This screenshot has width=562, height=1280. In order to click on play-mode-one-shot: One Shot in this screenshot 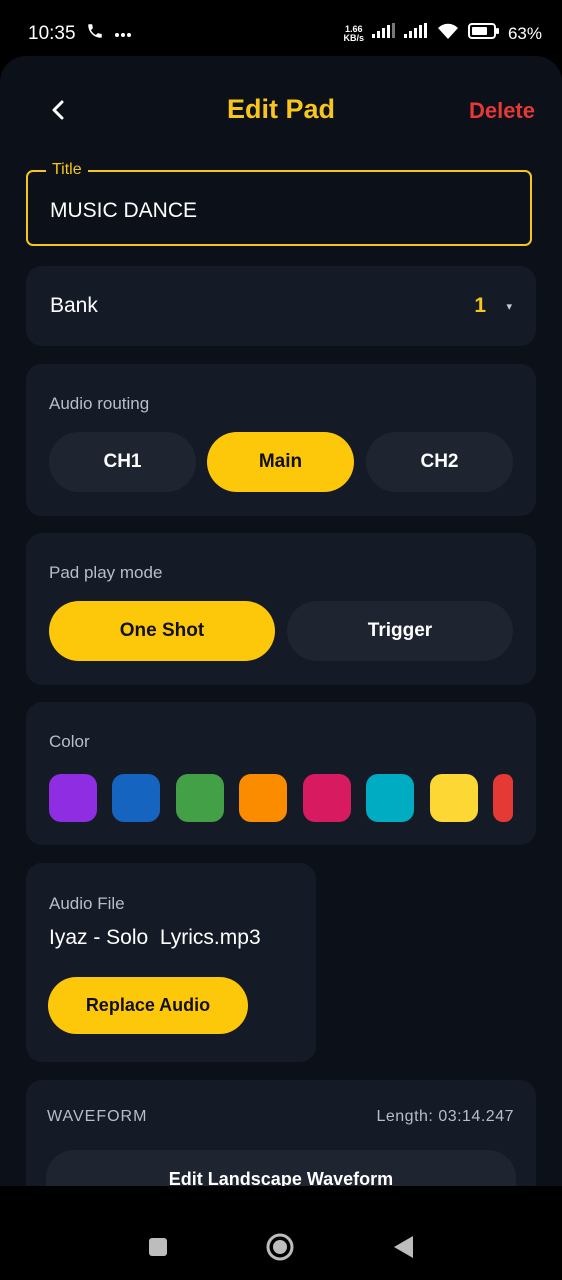, I will do `click(162, 631)`.